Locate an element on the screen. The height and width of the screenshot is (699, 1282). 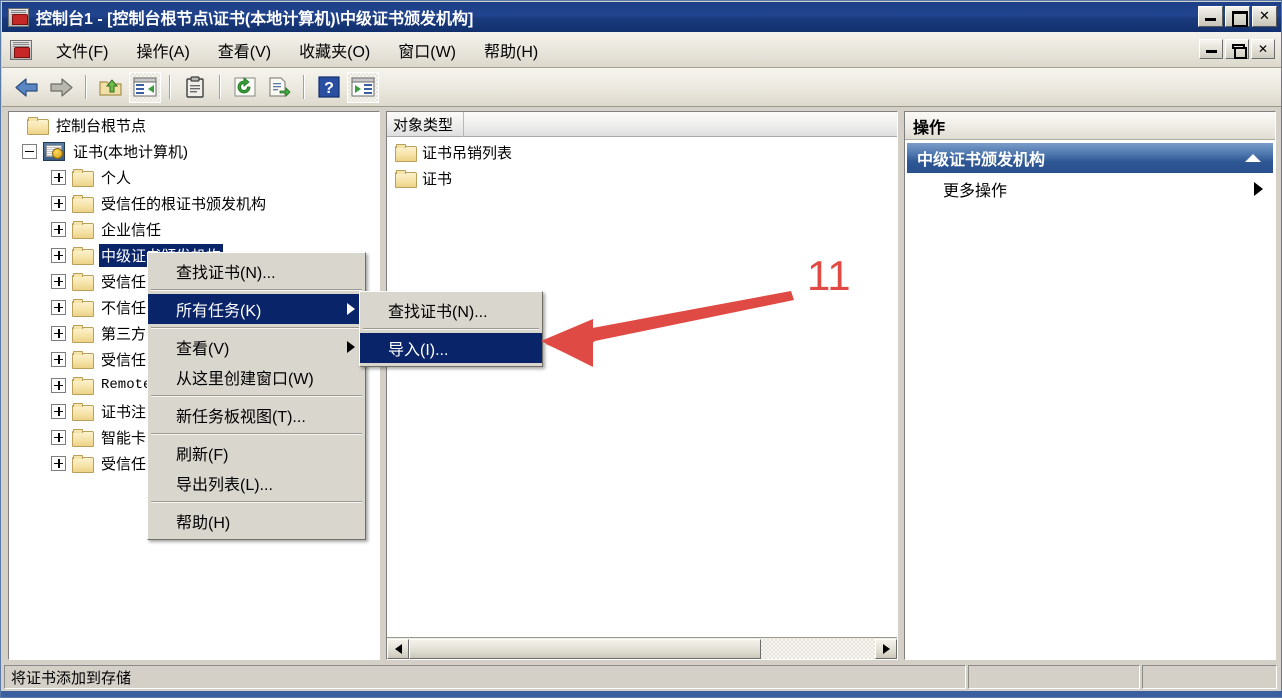
up-one-level-icon is located at coordinates (111, 87).